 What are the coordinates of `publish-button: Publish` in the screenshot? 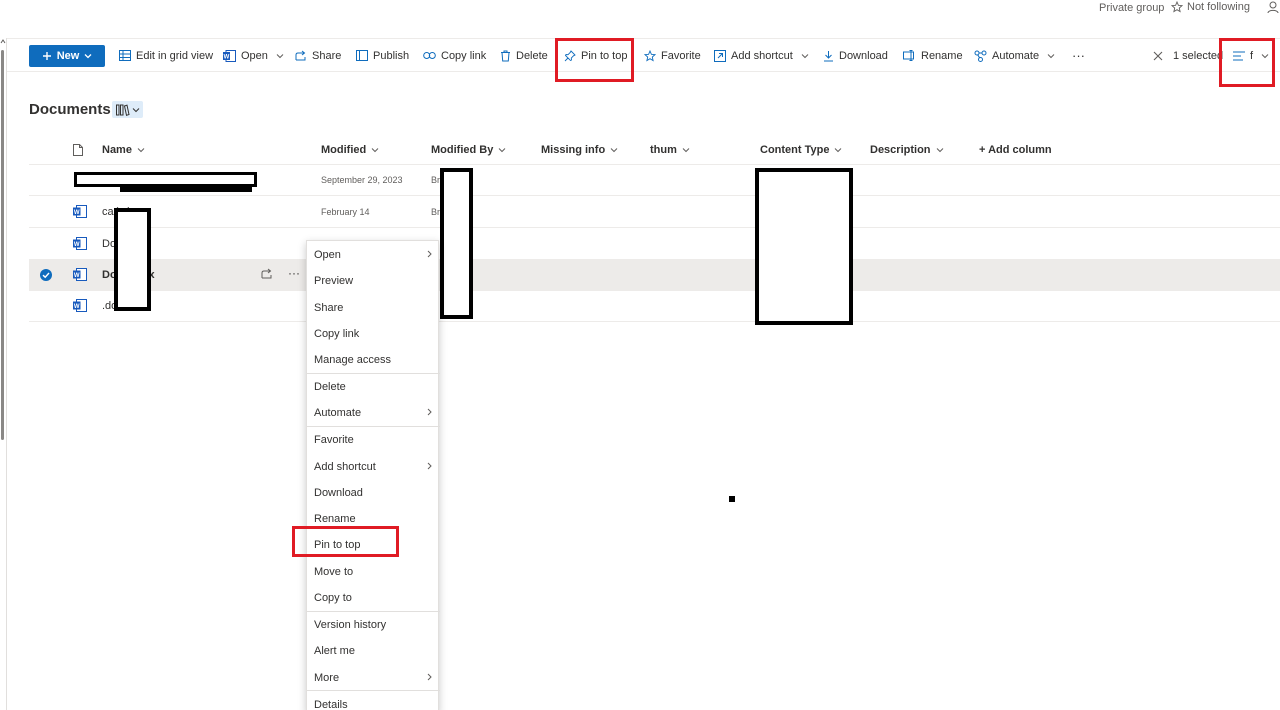 It's located at (382, 55).